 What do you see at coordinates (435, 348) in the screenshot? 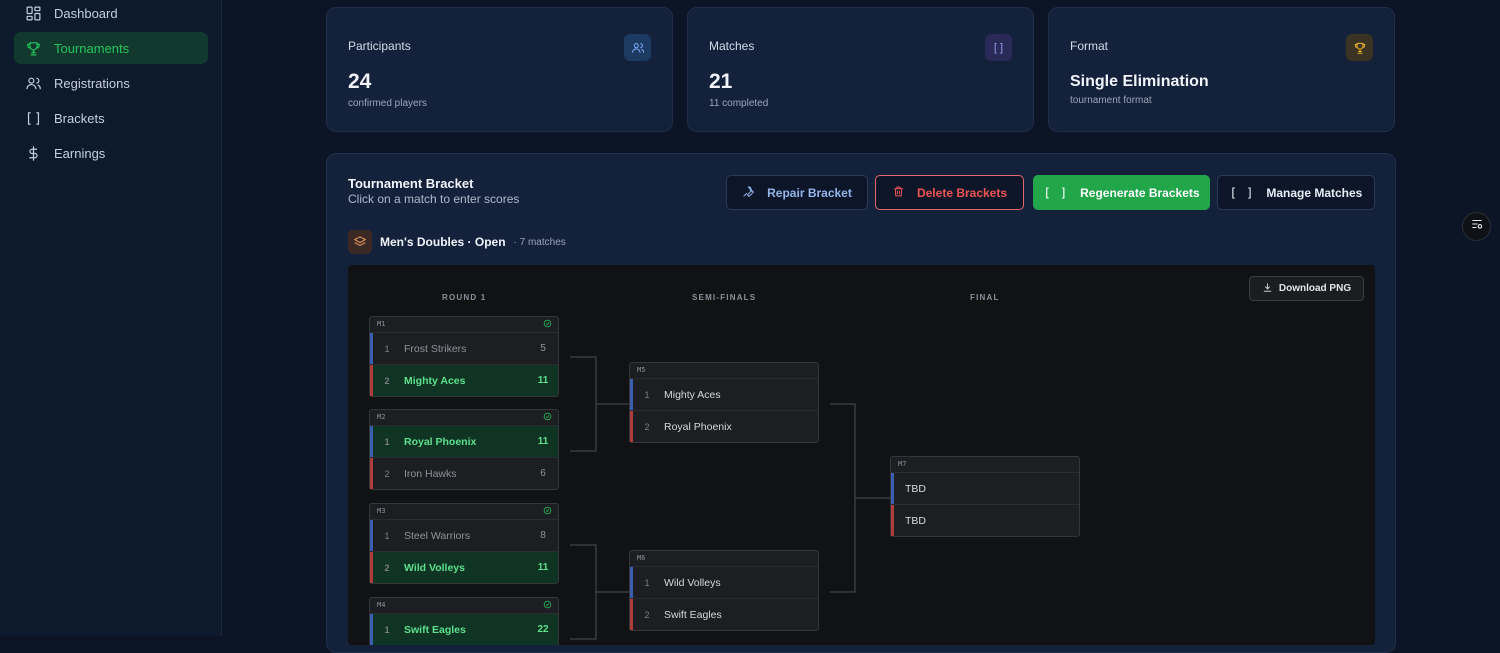
I see `team-name: Frost Strikers` at bounding box center [435, 348].